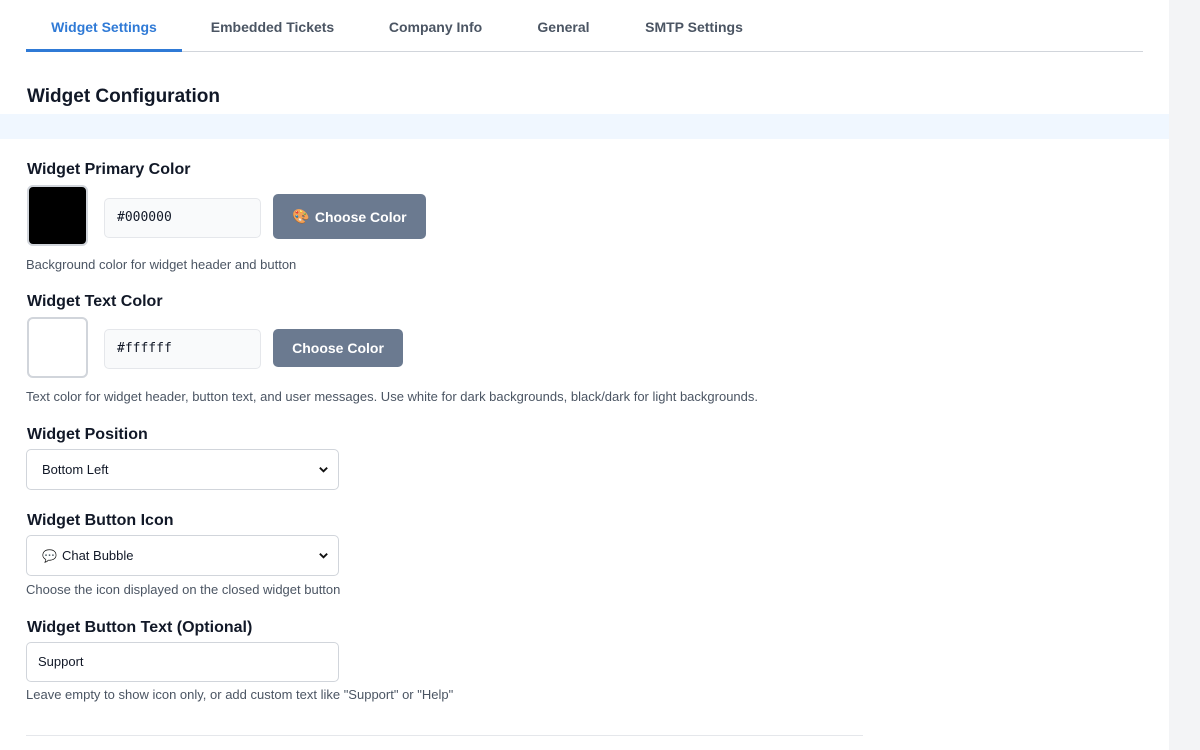 Image resolution: width=1200 pixels, height=750 pixels. Describe the element at coordinates (123, 96) in the screenshot. I see `section-title: Widget Configuration` at that location.